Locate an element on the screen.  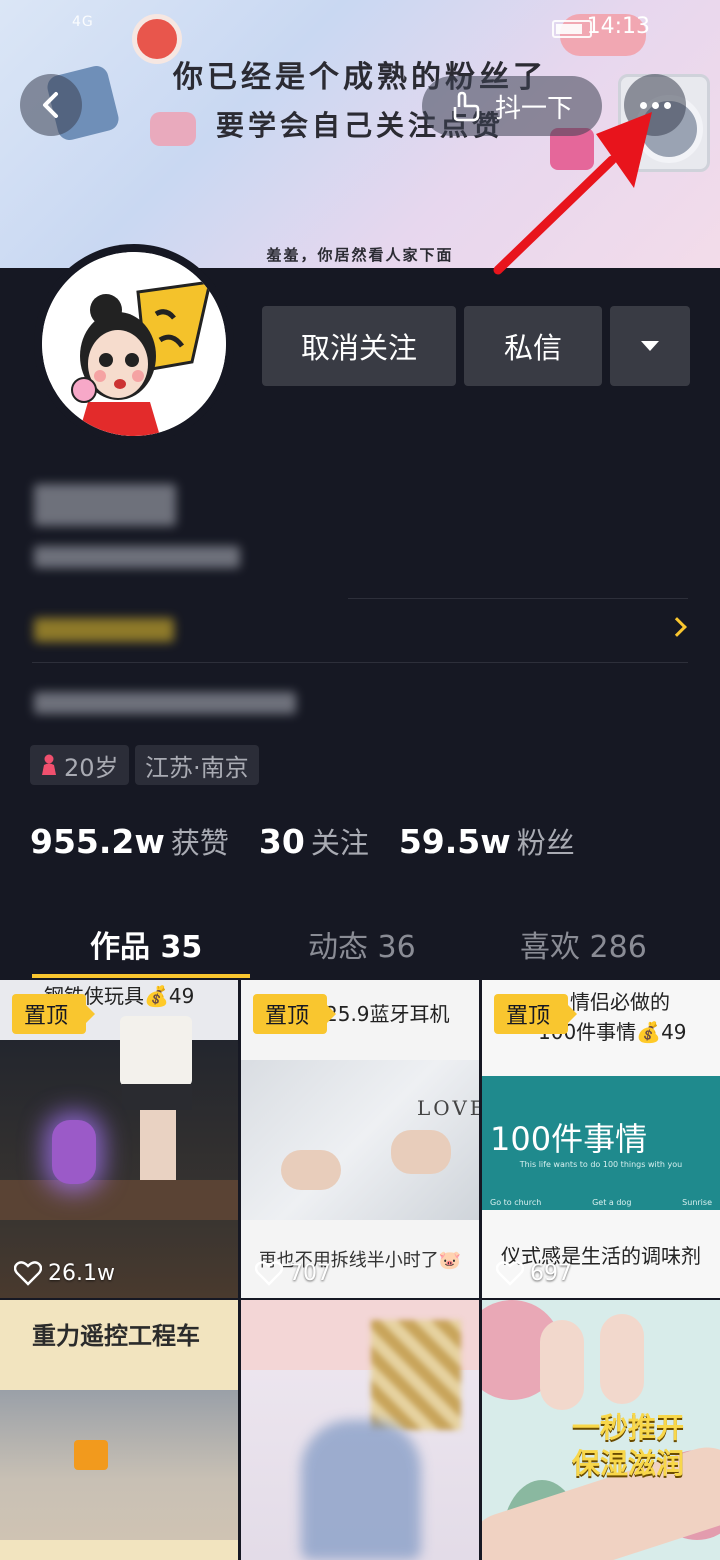
chevron-right-icon is located at coordinates (677, 627).